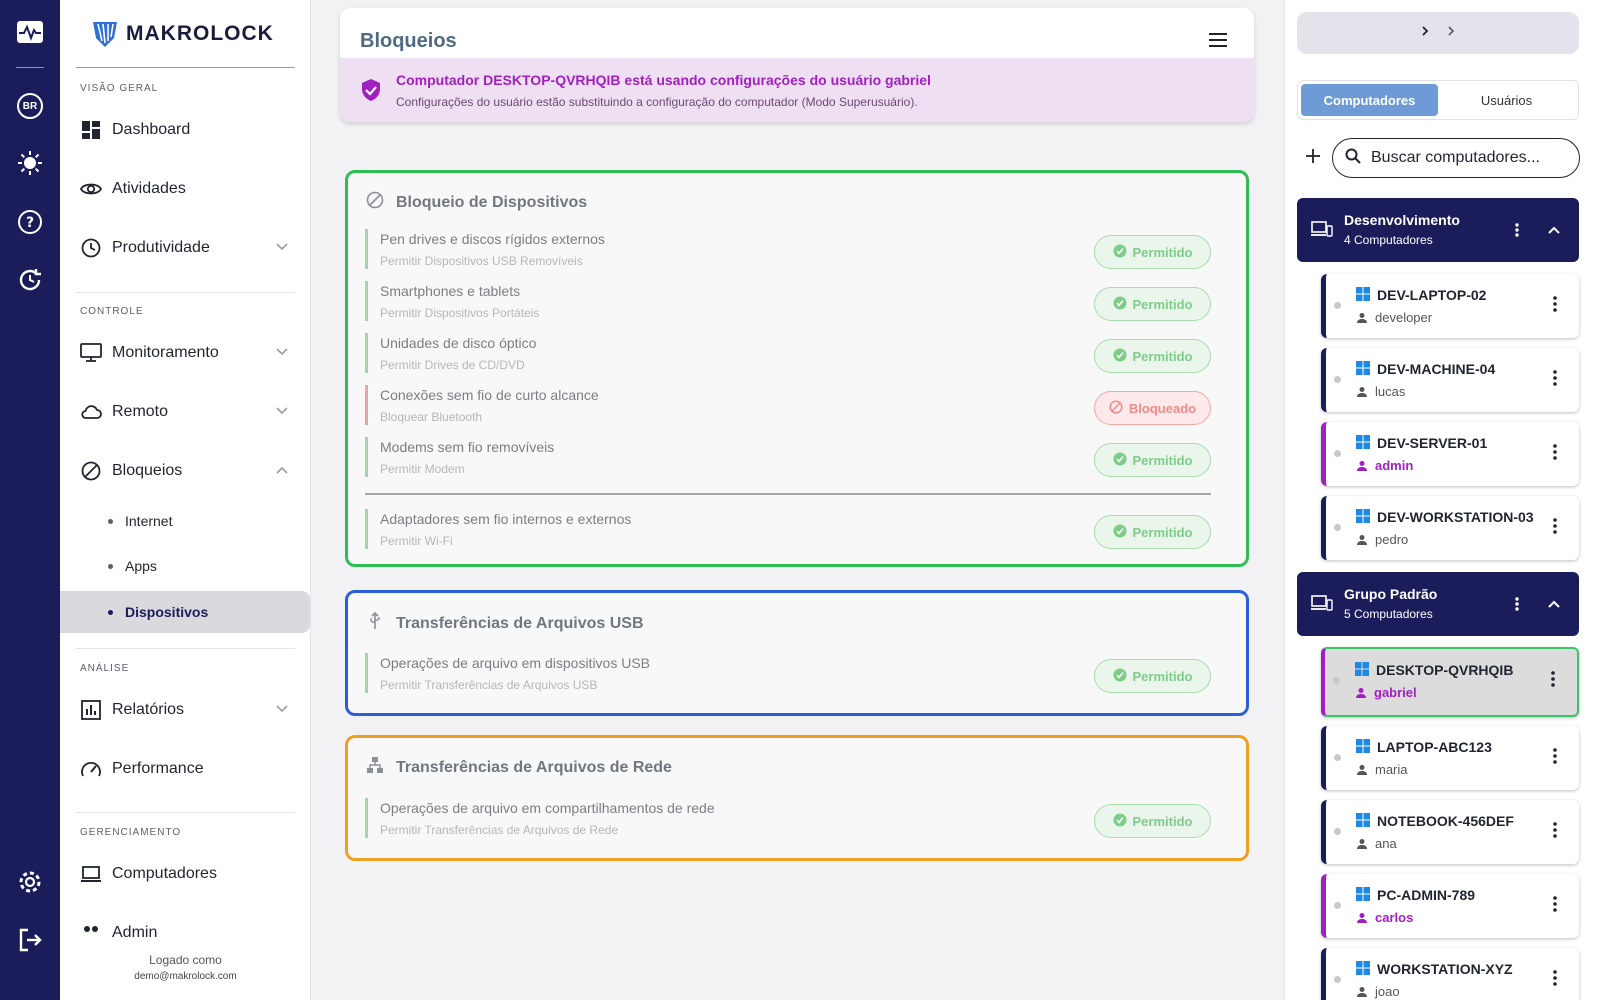  I want to click on theme-toggle-icon, so click(30, 163).